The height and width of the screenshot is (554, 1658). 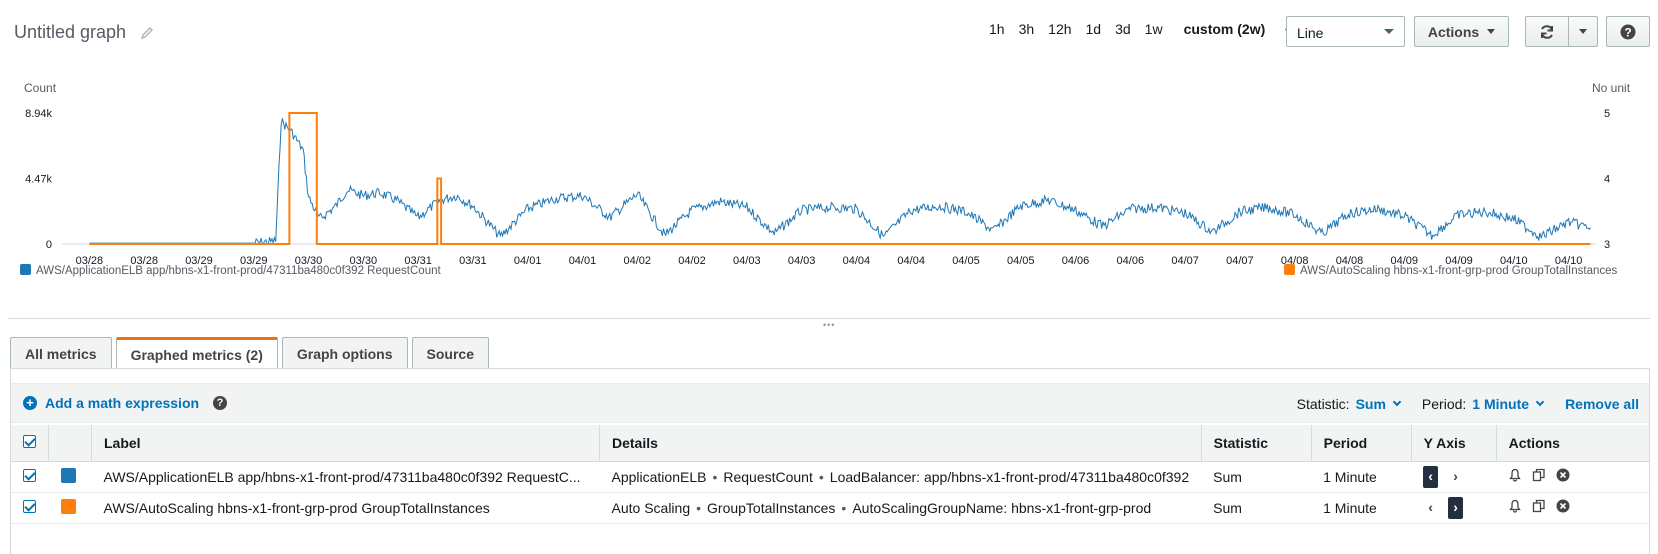 I want to click on tab-graph-options: Graph options, so click(x=344, y=353).